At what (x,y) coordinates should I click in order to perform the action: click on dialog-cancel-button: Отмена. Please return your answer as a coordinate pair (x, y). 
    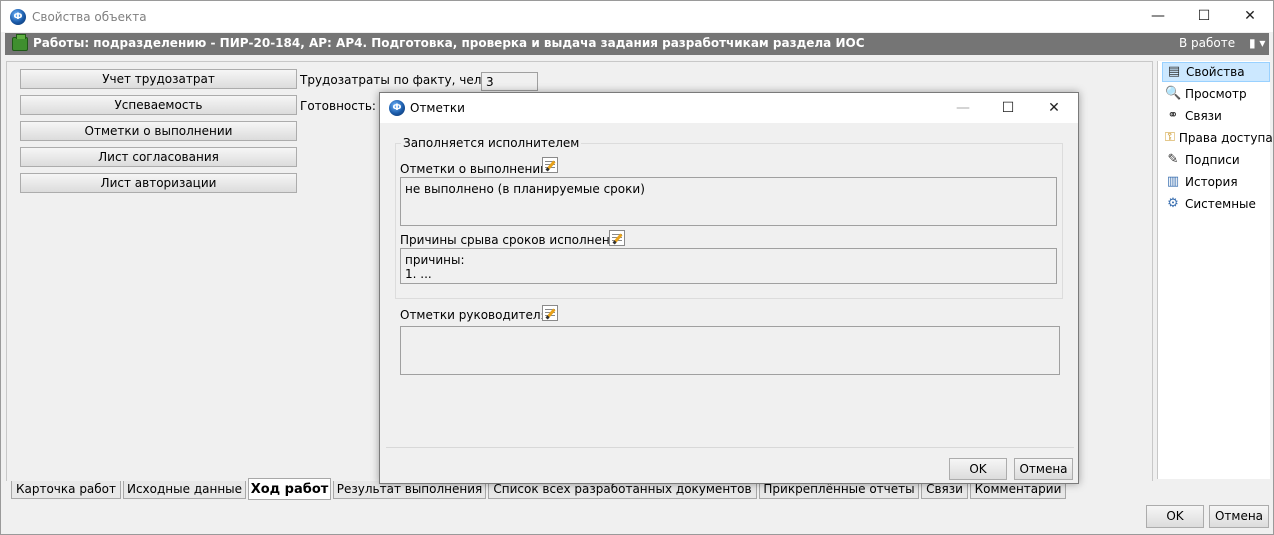
    Looking at the image, I should click on (1043, 469).